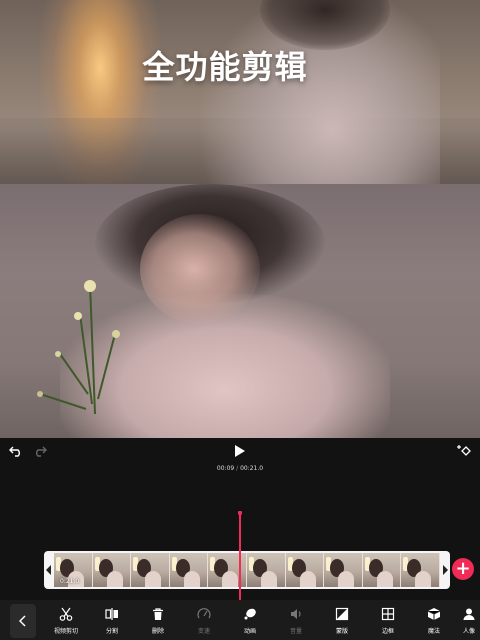 The image size is (480, 640). Describe the element at coordinates (225, 67) in the screenshot. I see `promo-title: 全功能剪辑` at that location.